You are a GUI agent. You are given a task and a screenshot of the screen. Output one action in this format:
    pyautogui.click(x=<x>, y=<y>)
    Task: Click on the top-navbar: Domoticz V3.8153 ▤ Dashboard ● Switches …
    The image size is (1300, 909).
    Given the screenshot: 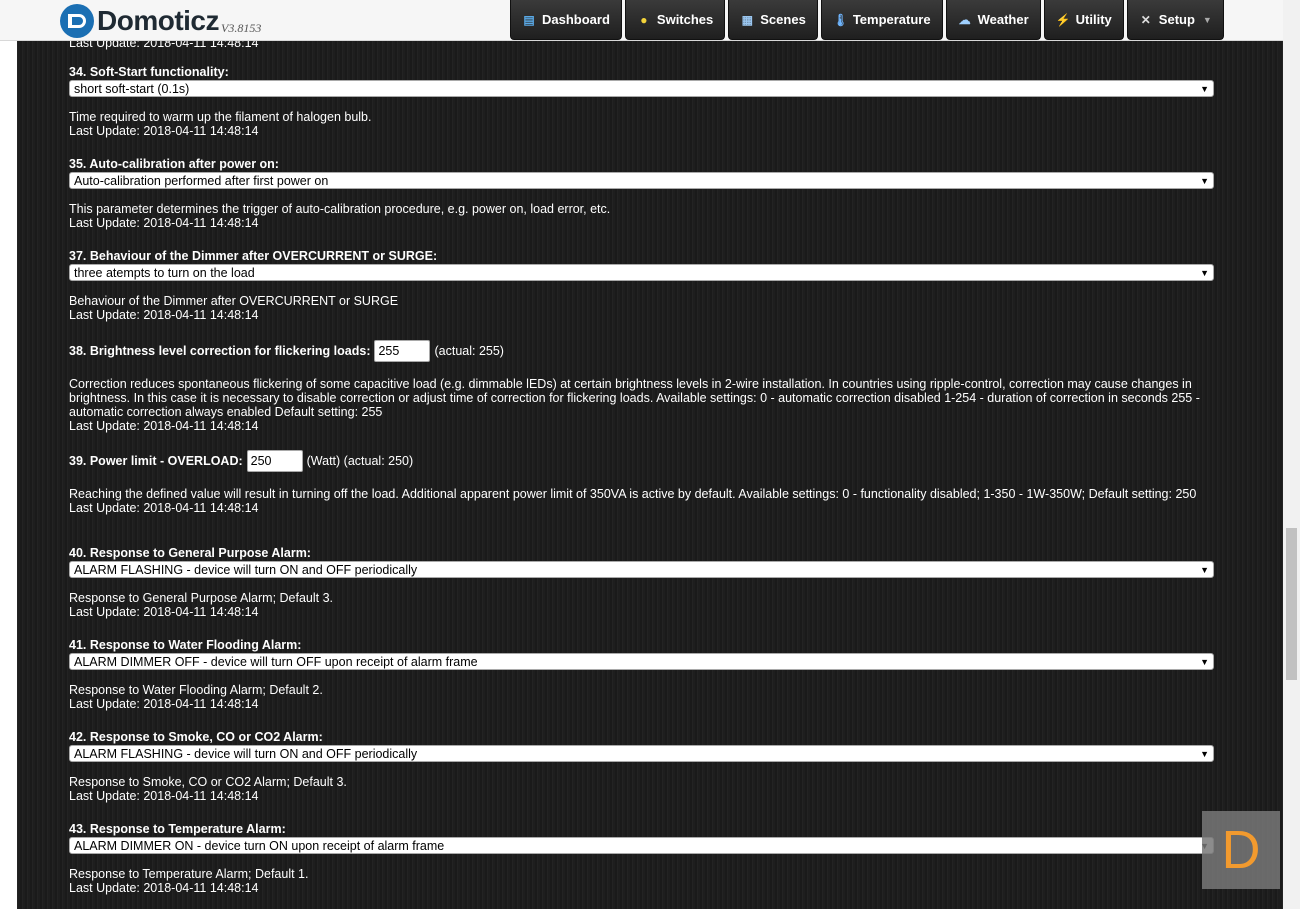 What is the action you would take?
    pyautogui.click(x=650, y=20)
    